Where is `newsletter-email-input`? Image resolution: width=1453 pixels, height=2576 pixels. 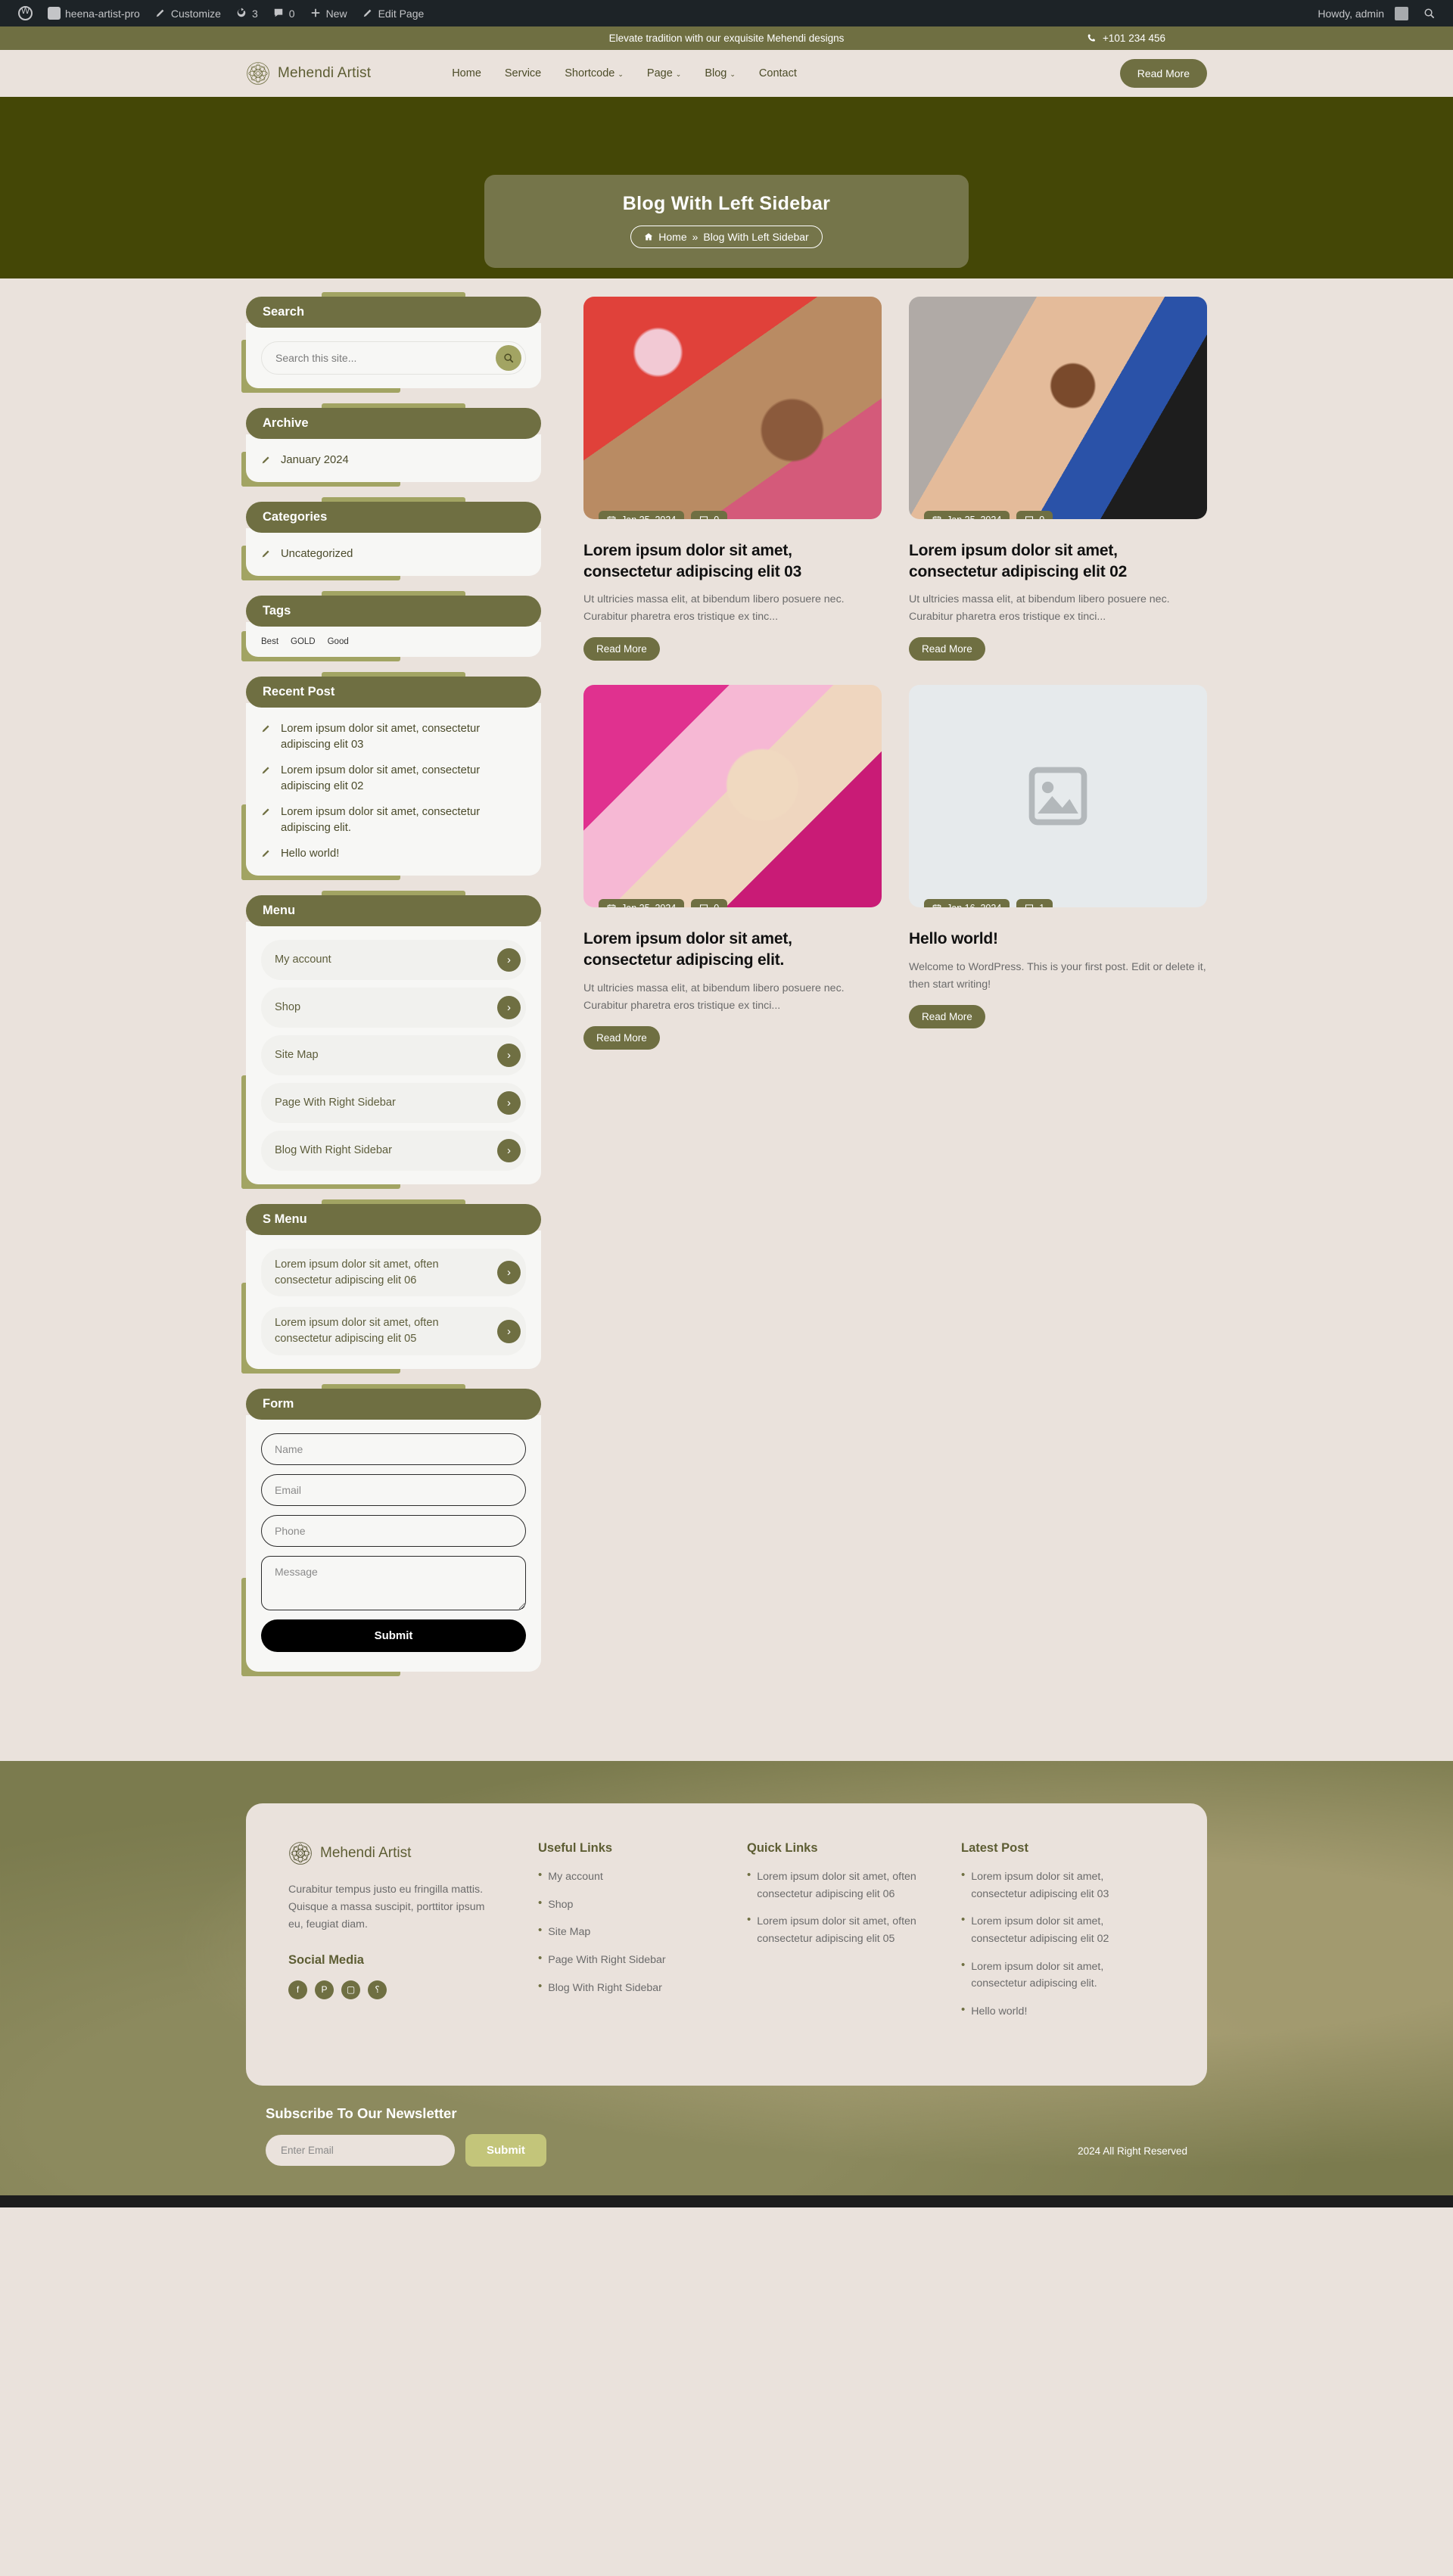
newsletter-email-input is located at coordinates (360, 2150).